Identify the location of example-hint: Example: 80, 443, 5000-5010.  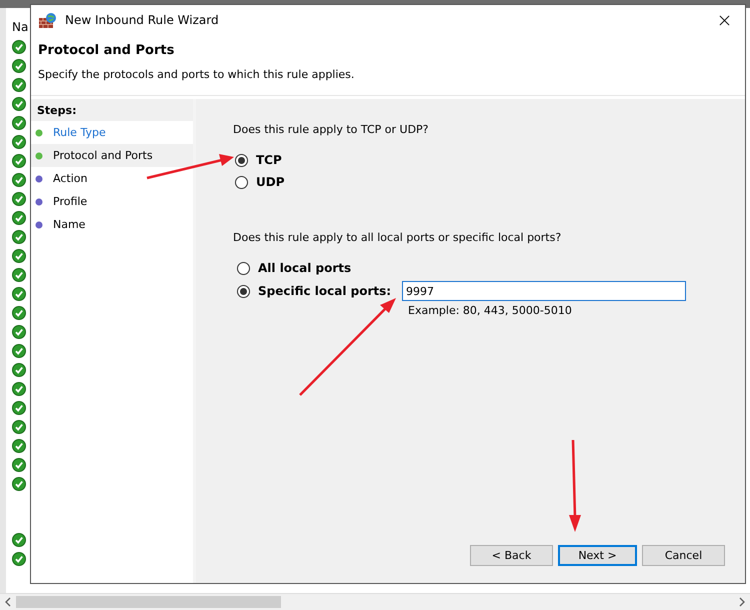
(490, 310).